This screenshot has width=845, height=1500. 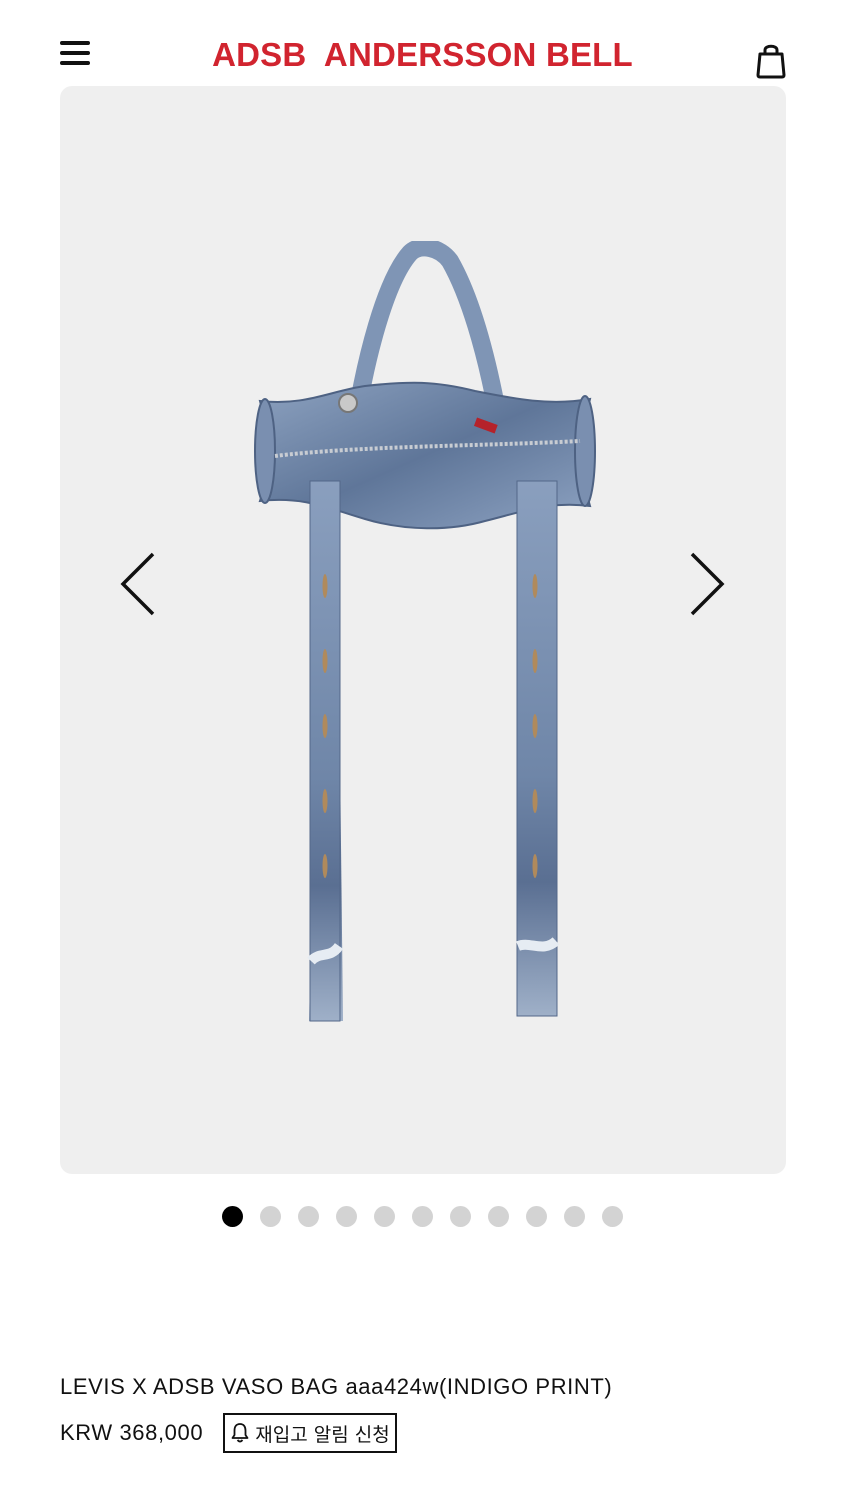 I want to click on chevron-right-icon, so click(x=707, y=584).